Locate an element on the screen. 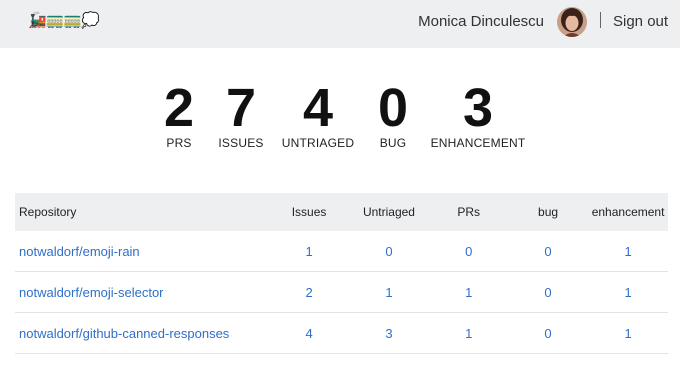  table-row: notwaldorf/emoji-selector 2 1 1 0 1 is located at coordinates (341, 292).